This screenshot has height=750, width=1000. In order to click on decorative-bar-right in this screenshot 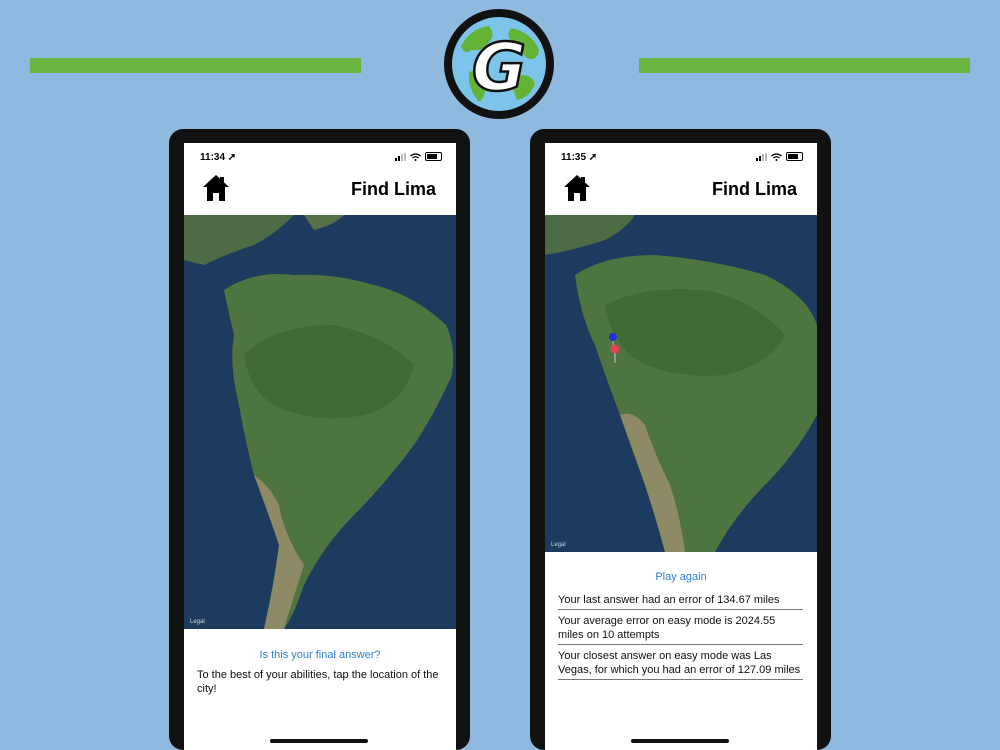, I will do `click(804, 65)`.